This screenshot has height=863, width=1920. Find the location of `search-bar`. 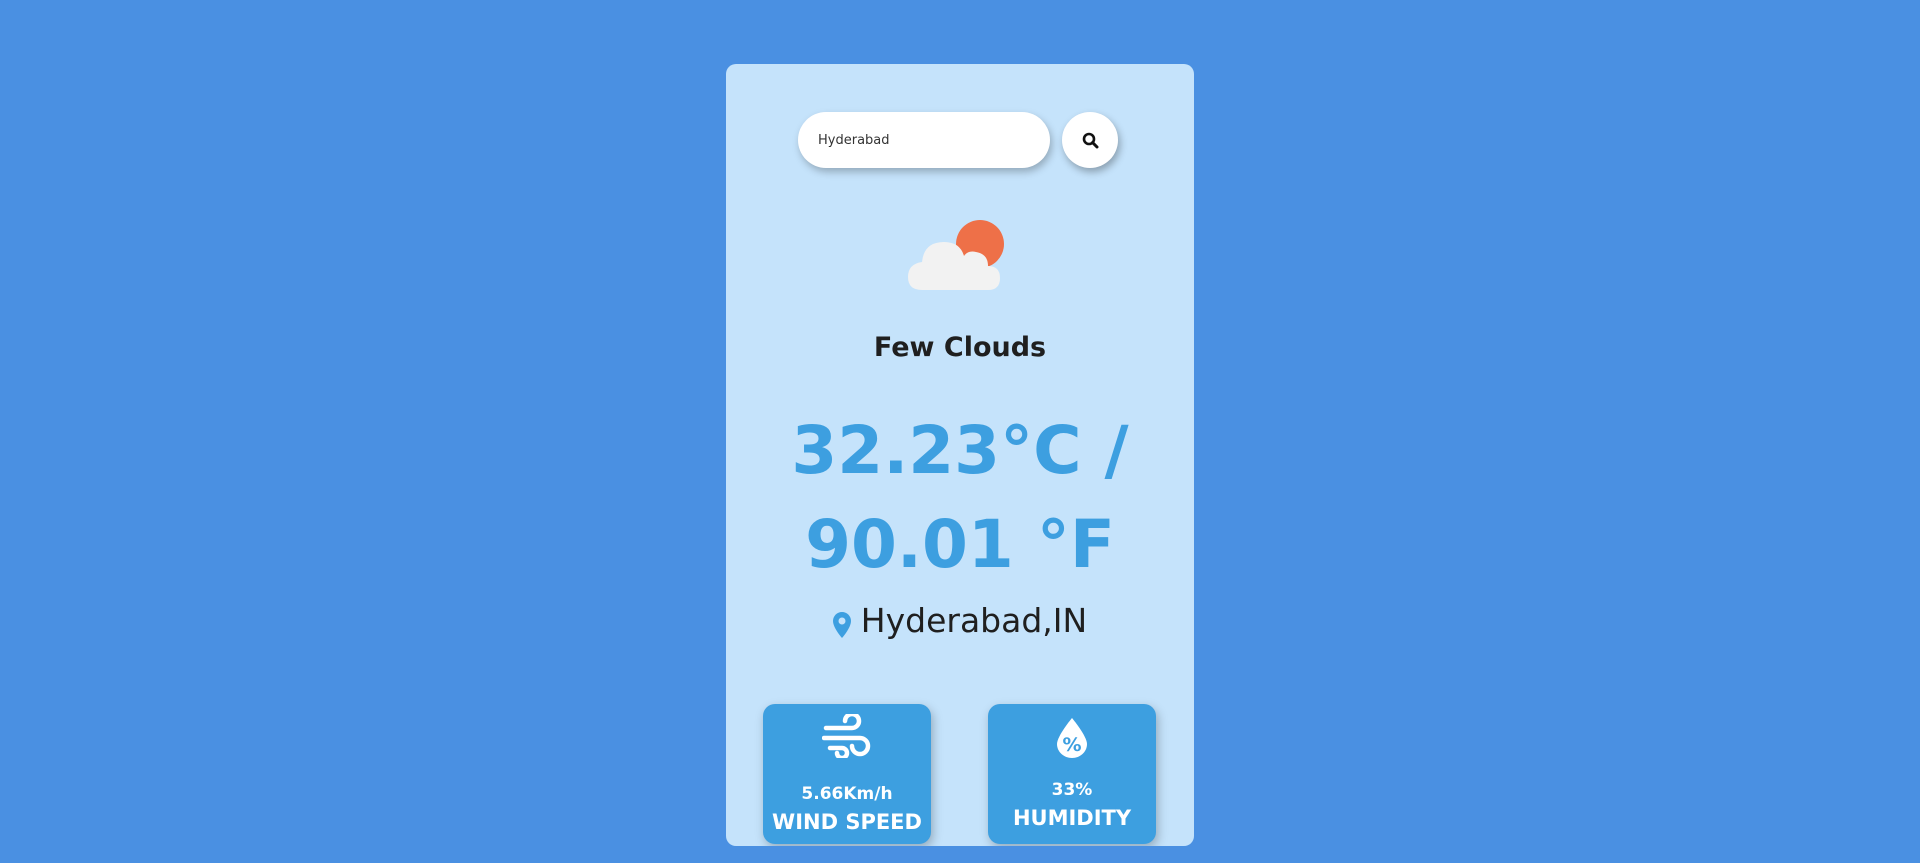

search-bar is located at coordinates (963, 140).